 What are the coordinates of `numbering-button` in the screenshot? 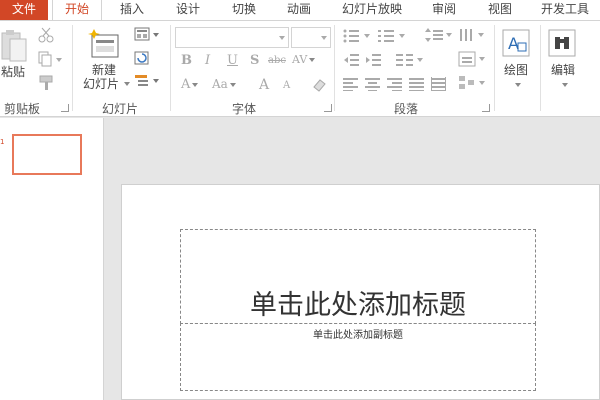 It's located at (393, 37).